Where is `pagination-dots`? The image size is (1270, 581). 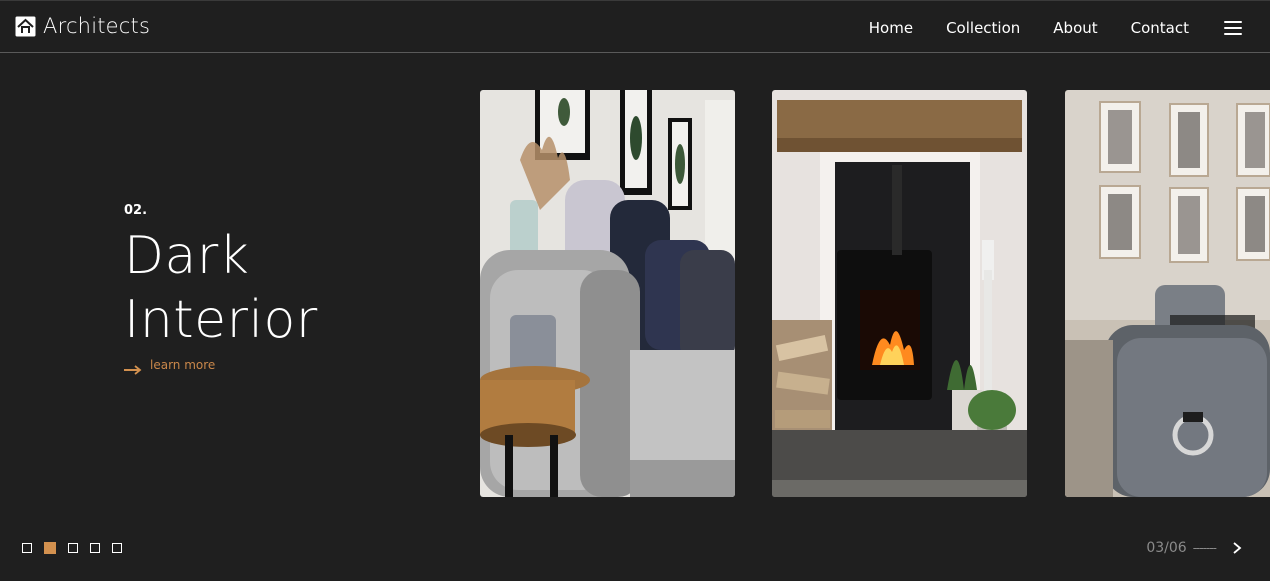 pagination-dots is located at coordinates (78, 548).